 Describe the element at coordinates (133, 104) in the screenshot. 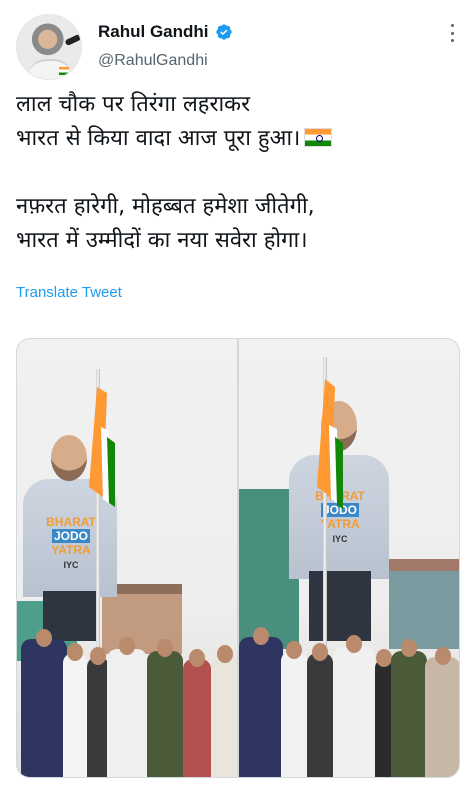

I see `tweet-line: लाल चौक पर तिरंगा लहराकर` at that location.